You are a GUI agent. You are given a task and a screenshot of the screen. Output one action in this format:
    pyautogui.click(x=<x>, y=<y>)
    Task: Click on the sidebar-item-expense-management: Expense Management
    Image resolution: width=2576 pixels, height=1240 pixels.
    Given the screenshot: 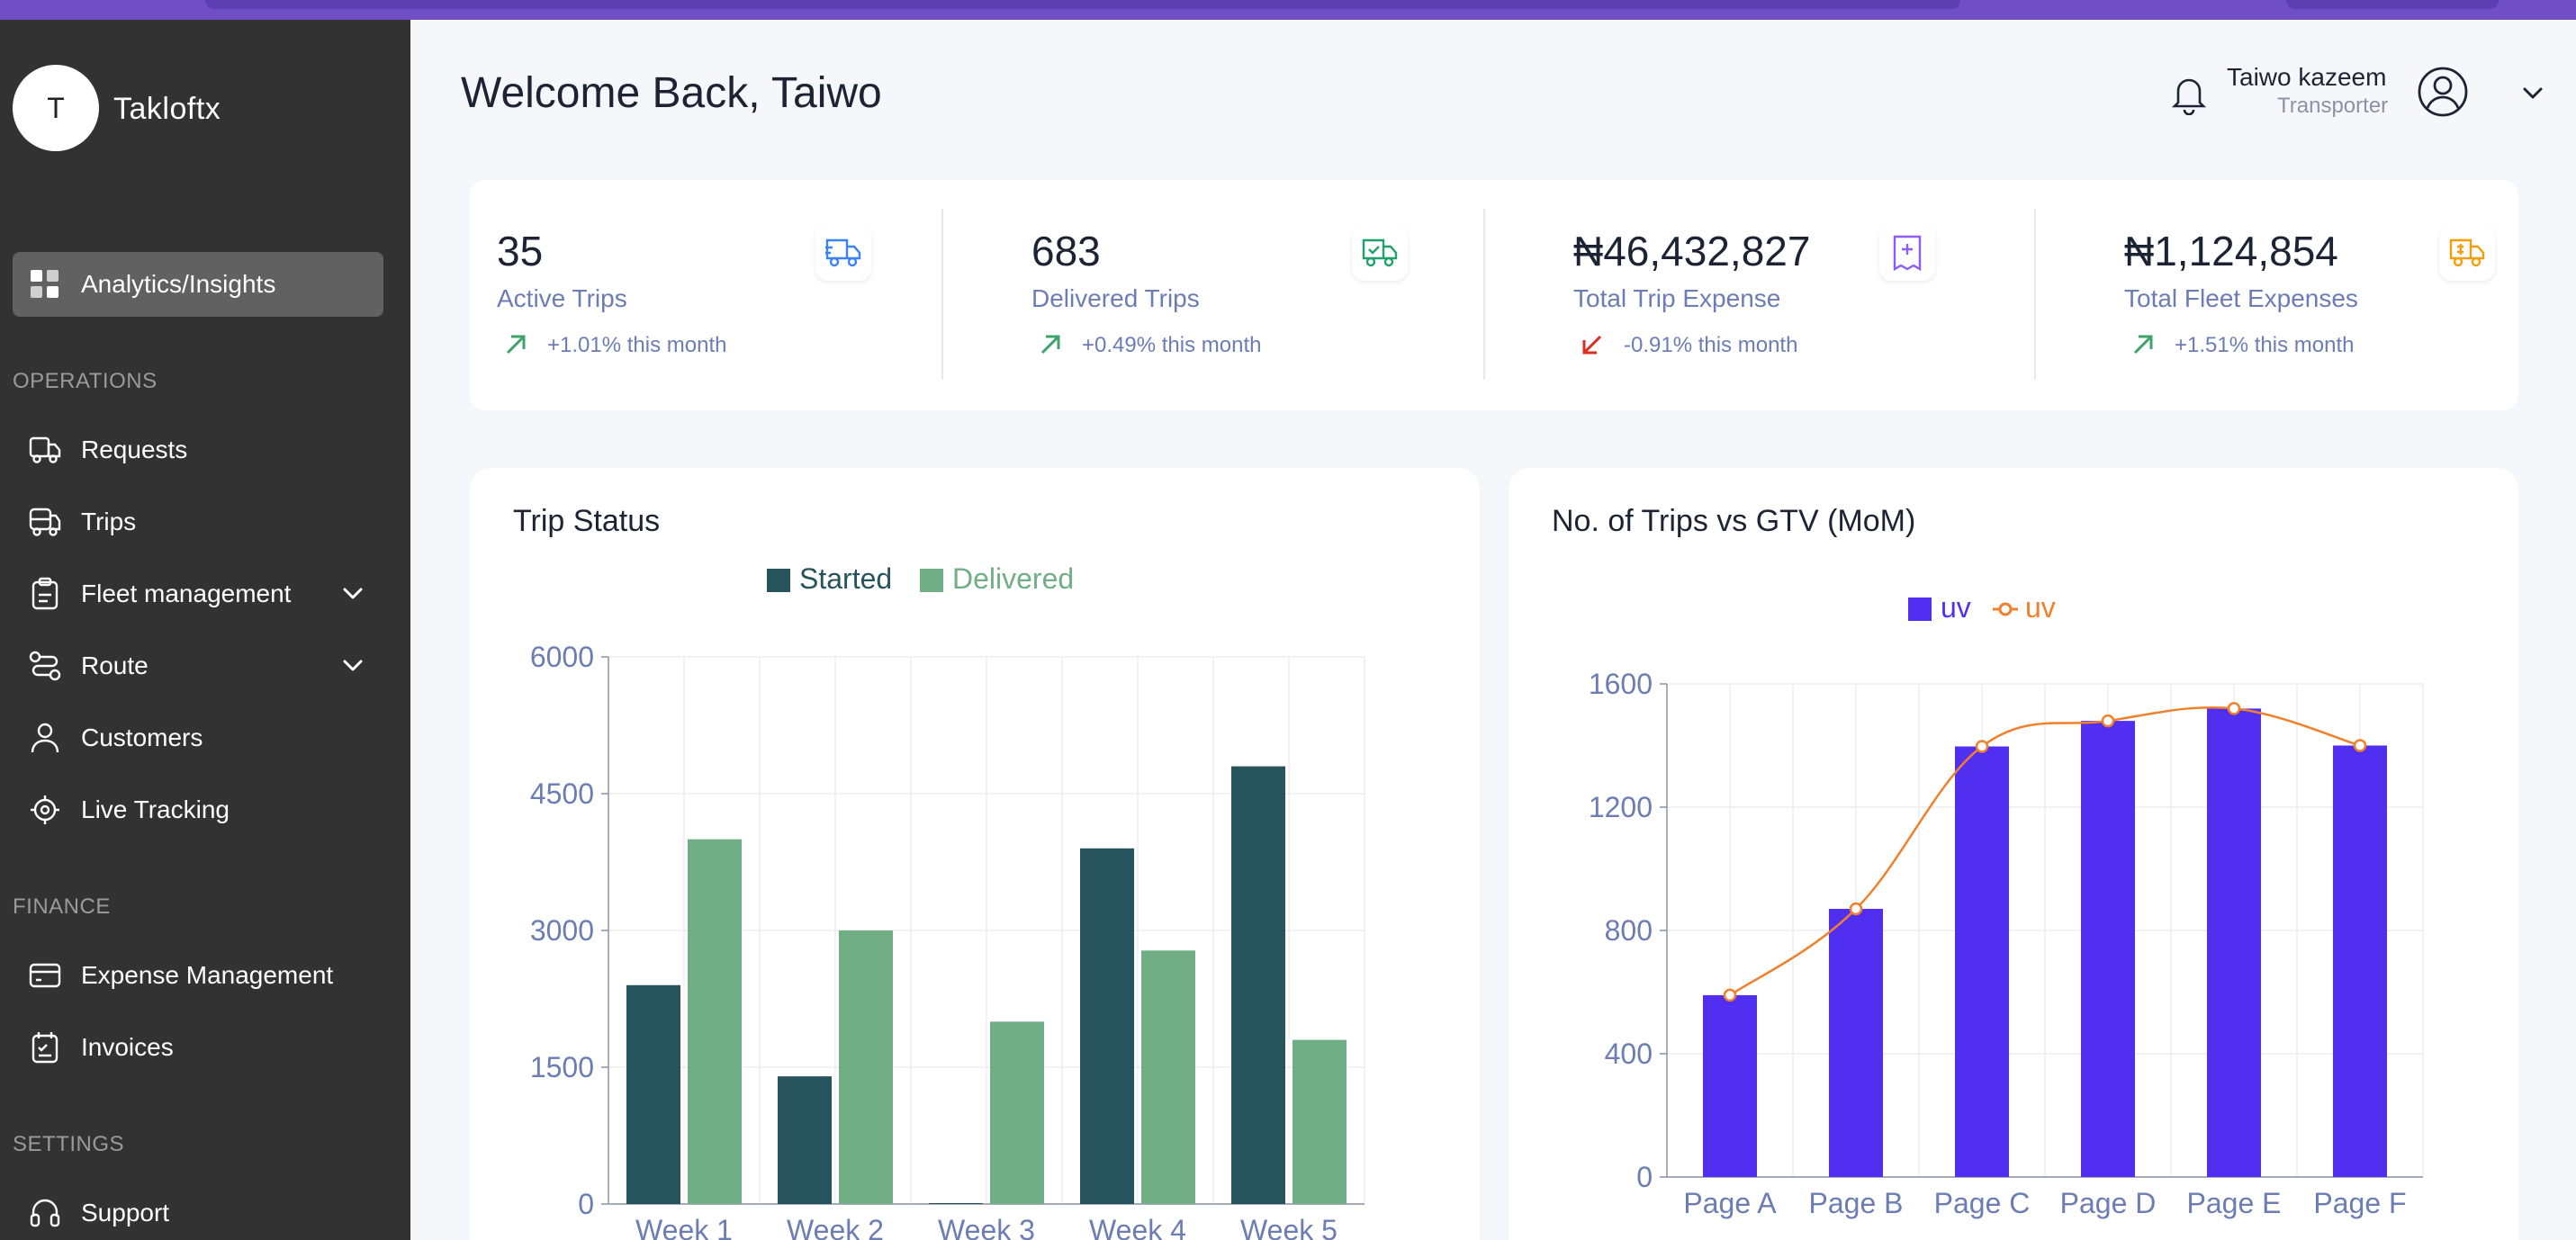 What is the action you would take?
    pyautogui.click(x=198, y=976)
    